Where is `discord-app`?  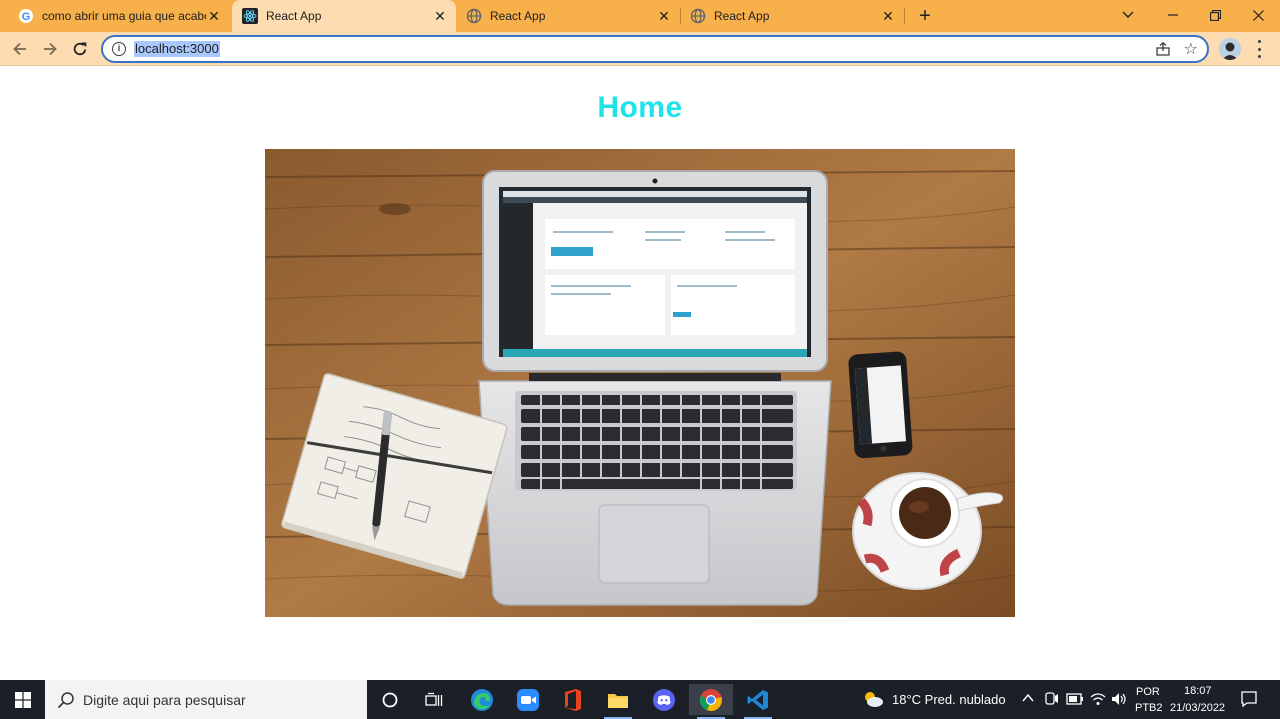
discord-app is located at coordinates (664, 699).